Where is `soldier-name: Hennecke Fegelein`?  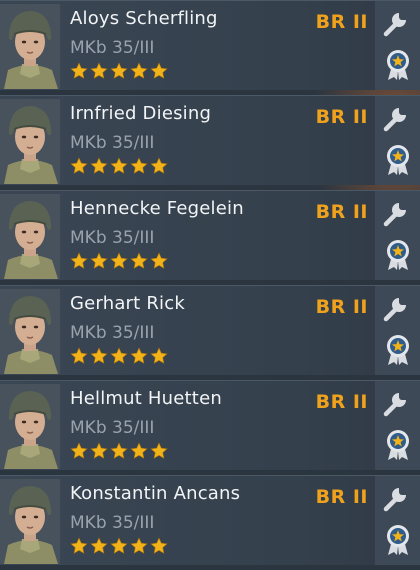
soldier-name: Hennecke Fegelein is located at coordinates (157, 208).